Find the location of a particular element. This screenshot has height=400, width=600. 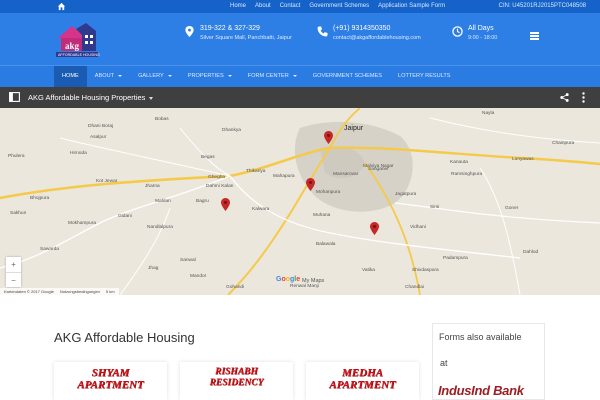

nav-government-schemes: Government Schemes is located at coordinates (347, 76).